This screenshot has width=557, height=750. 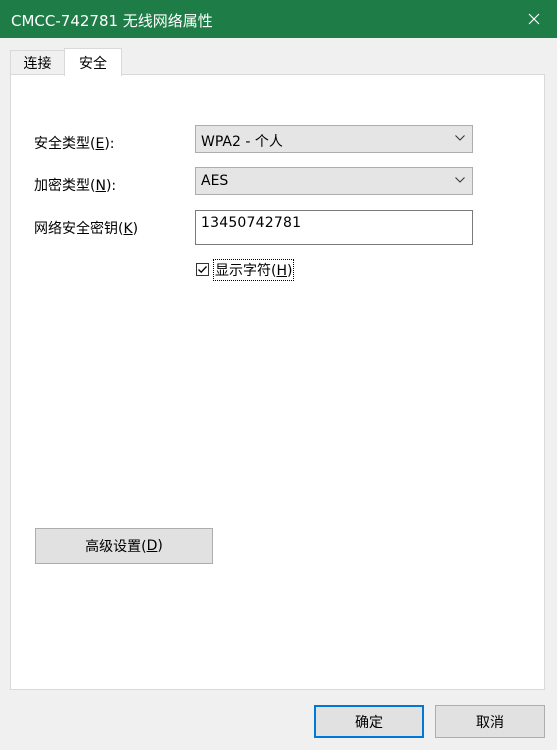 I want to click on window-title: CMCC-742781 无线网络属性, so click(x=112, y=21).